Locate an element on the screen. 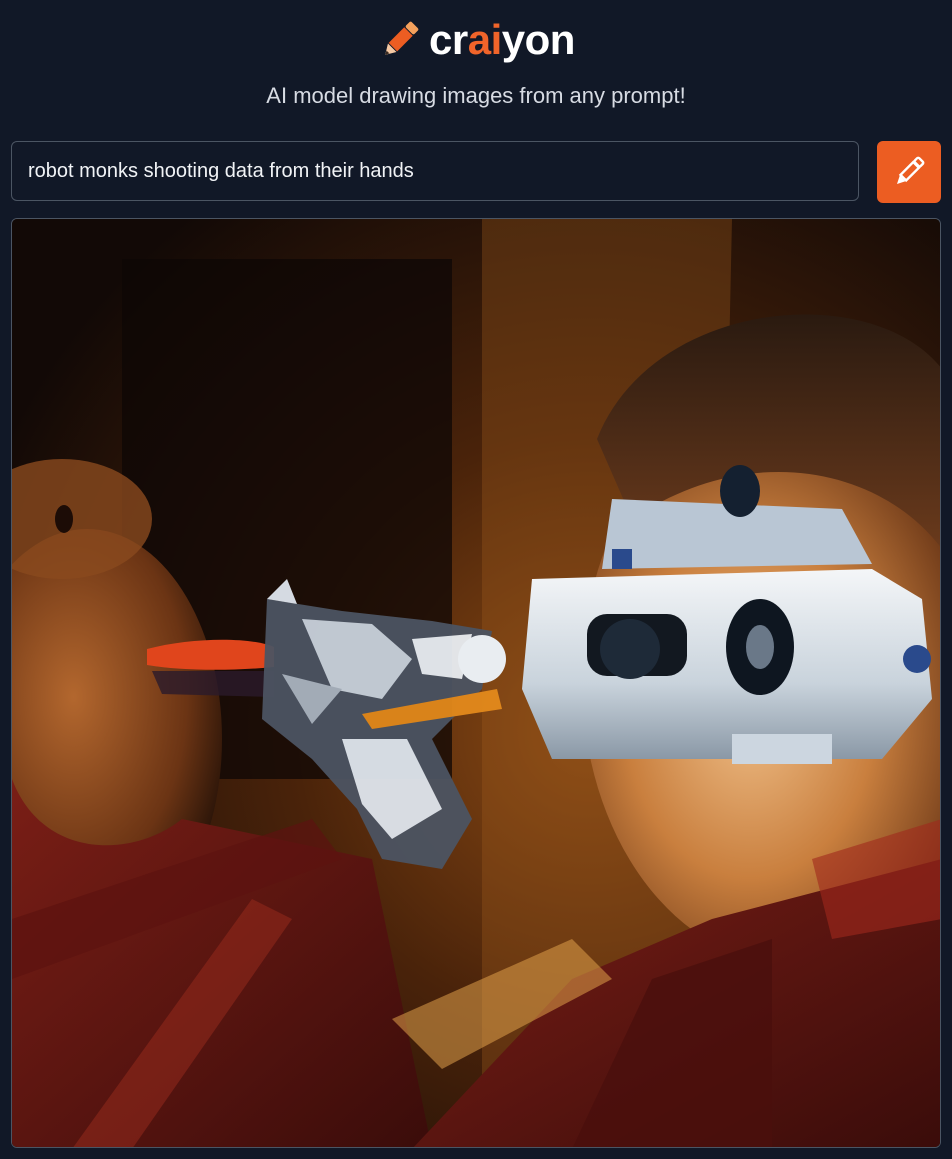 The width and height of the screenshot is (952, 1159). brand-name-accent: ai is located at coordinates (485, 39).